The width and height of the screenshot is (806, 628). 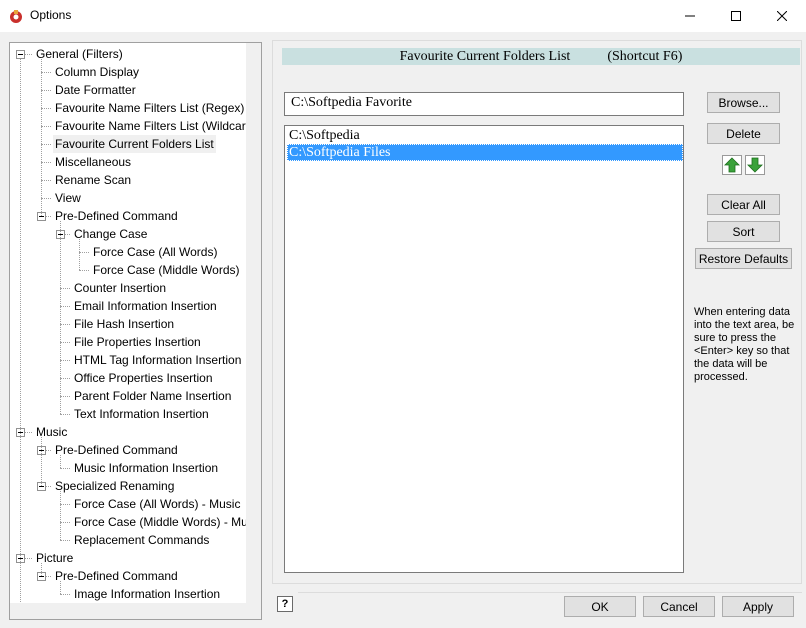 What do you see at coordinates (51, 432) in the screenshot?
I see `tree-item: Music` at bounding box center [51, 432].